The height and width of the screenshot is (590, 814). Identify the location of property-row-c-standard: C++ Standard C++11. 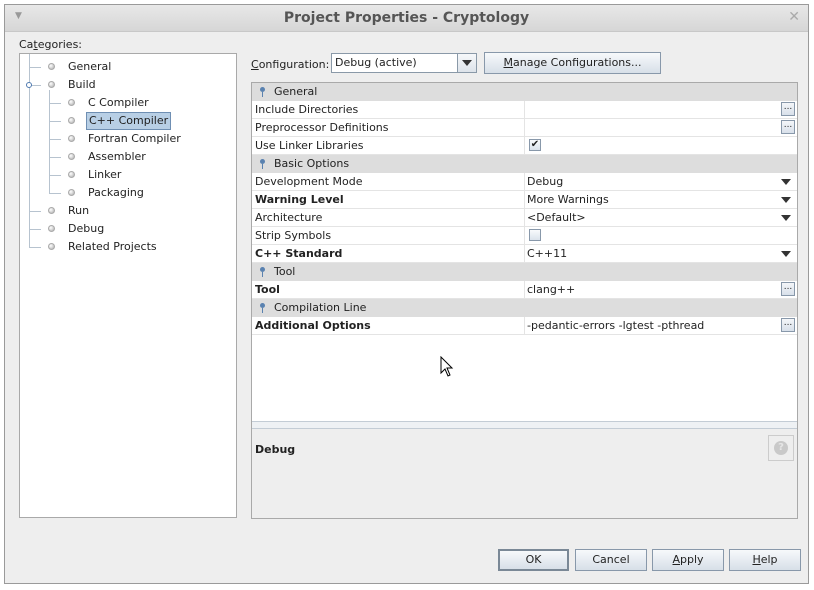
(524, 254).